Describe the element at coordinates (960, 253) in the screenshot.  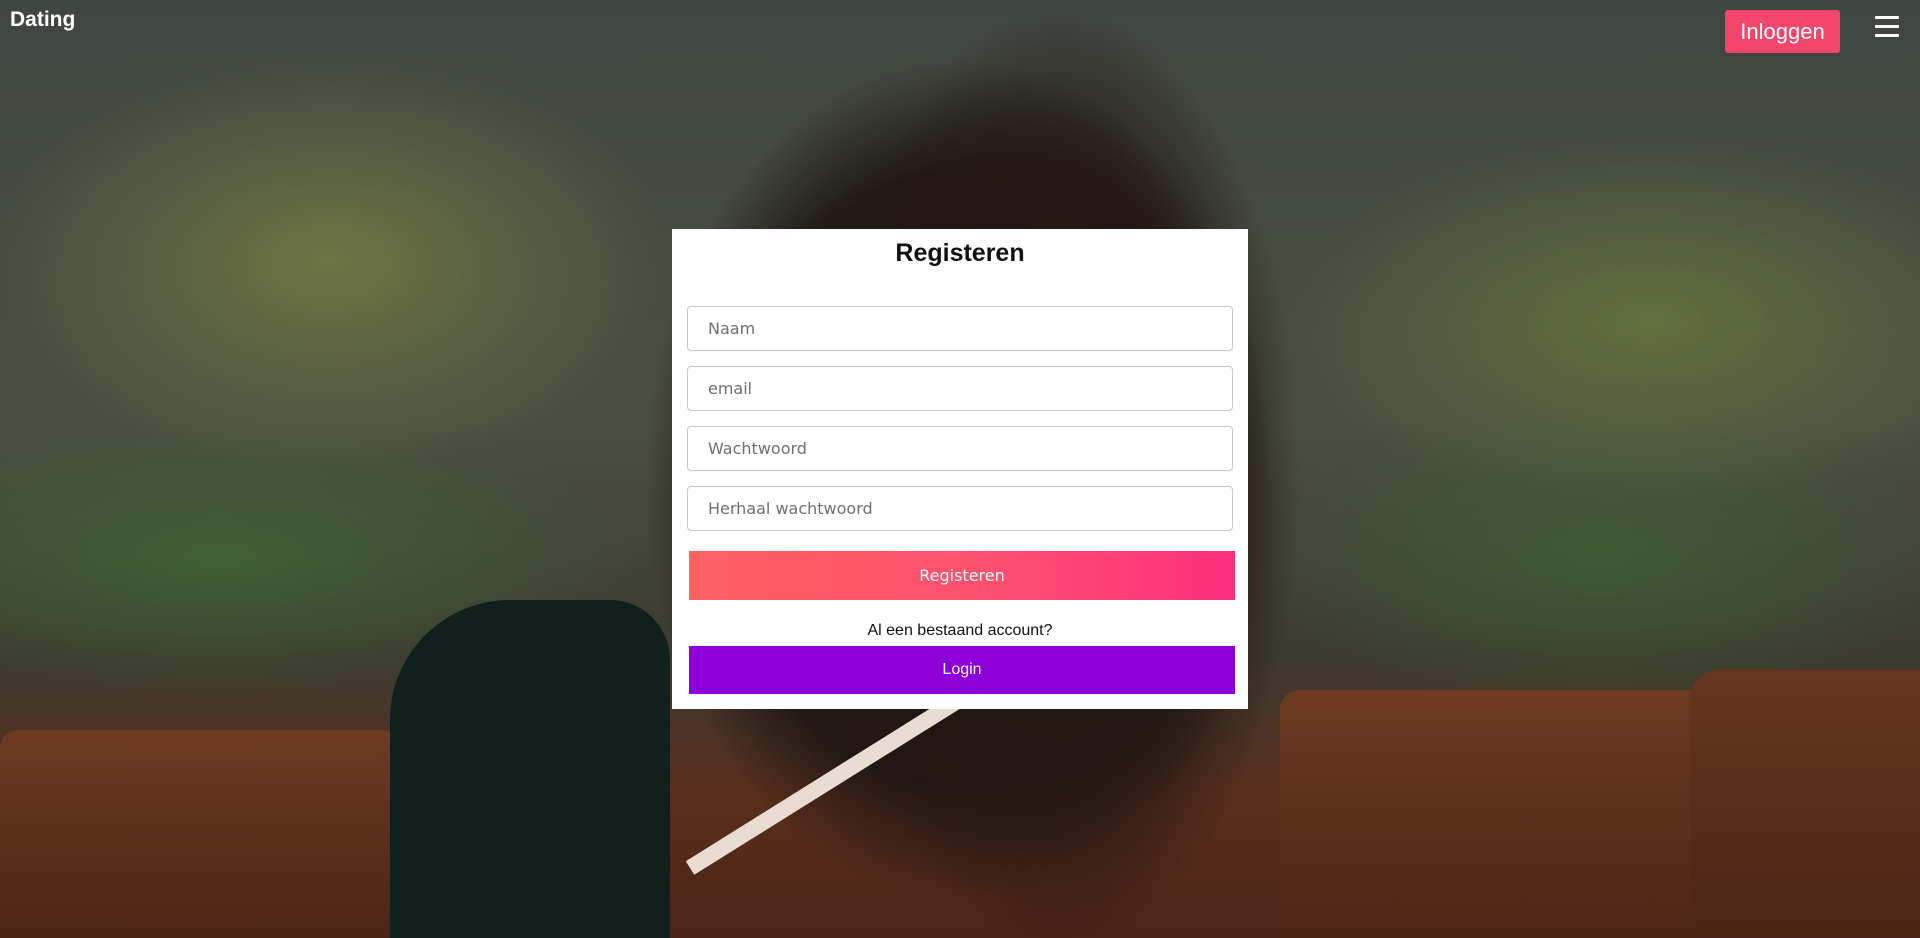
I see `register-title: Registeren` at that location.